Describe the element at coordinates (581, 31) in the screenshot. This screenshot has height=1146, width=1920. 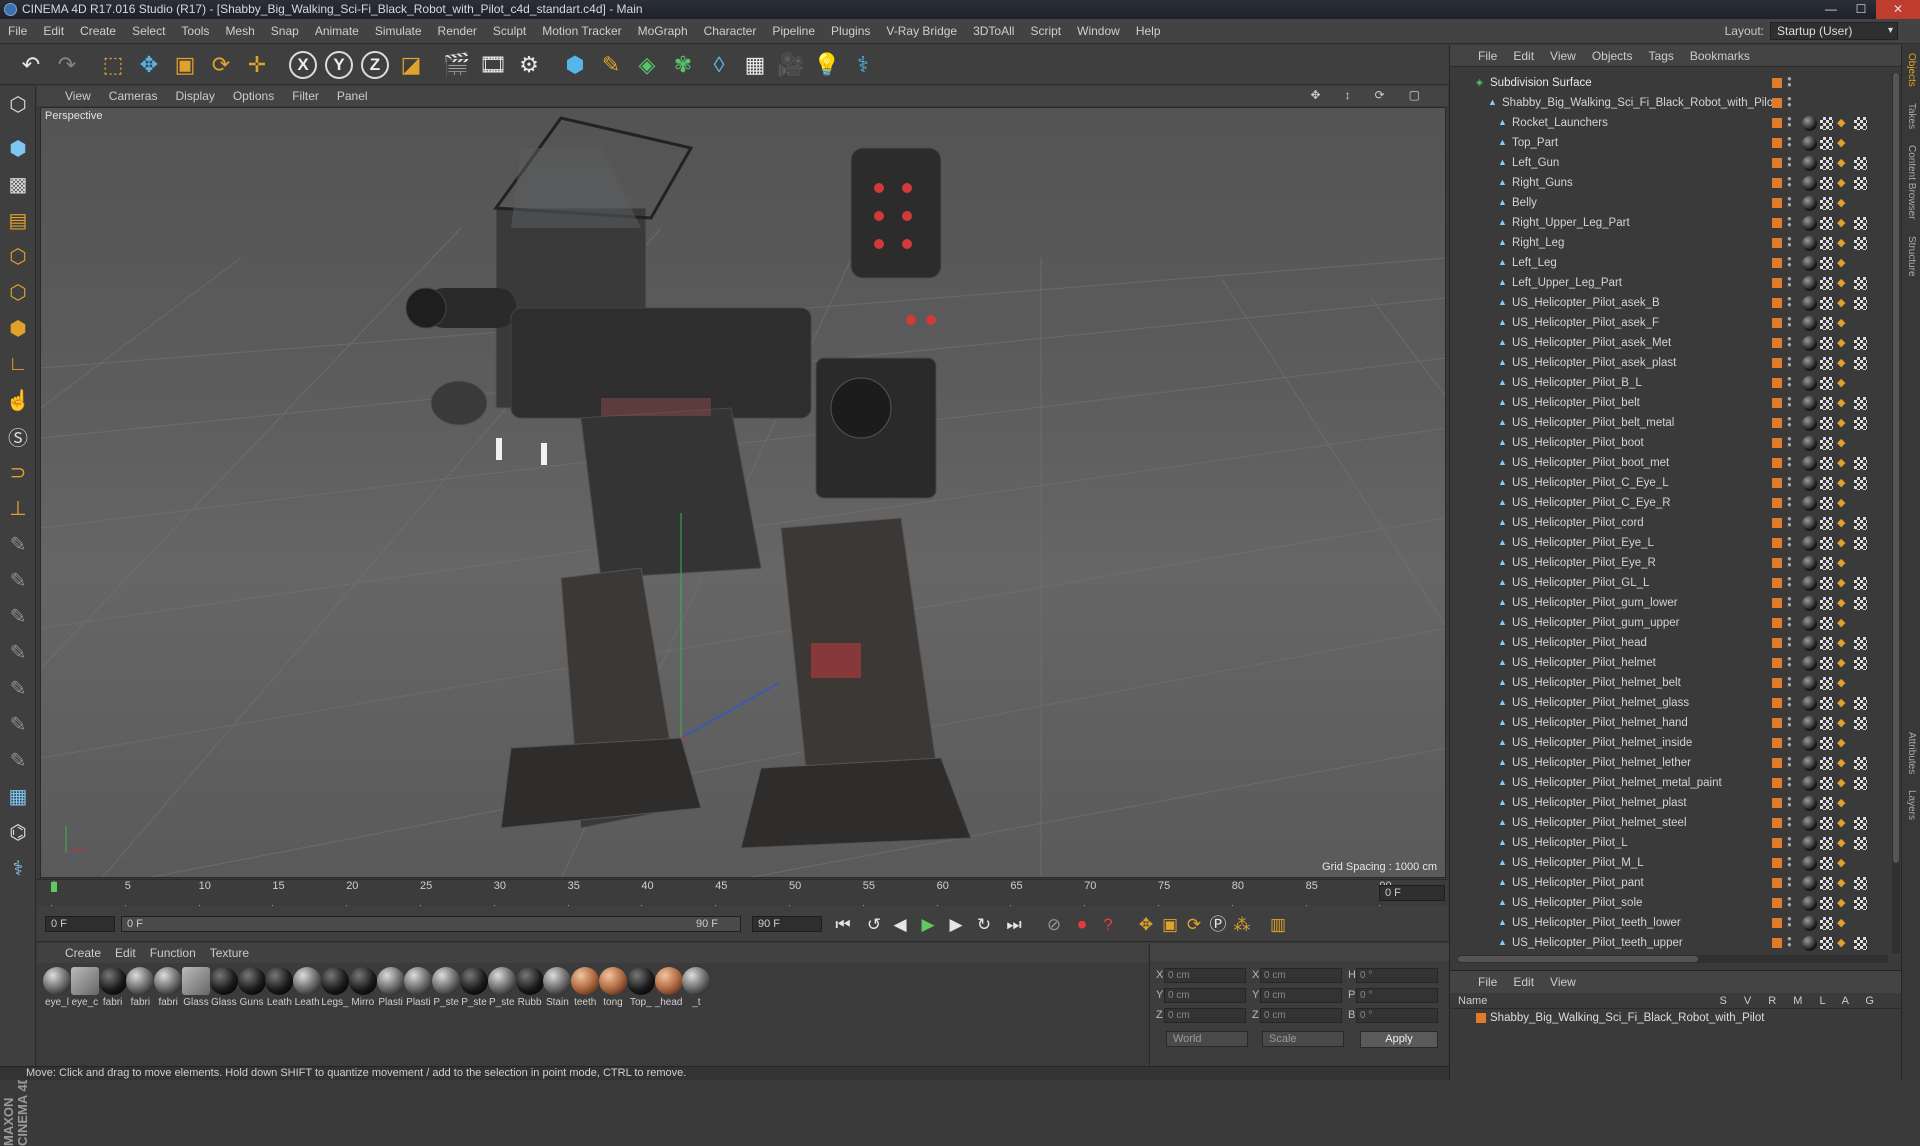
I see `menu-item-motion-tracker: Motion Tracker` at that location.